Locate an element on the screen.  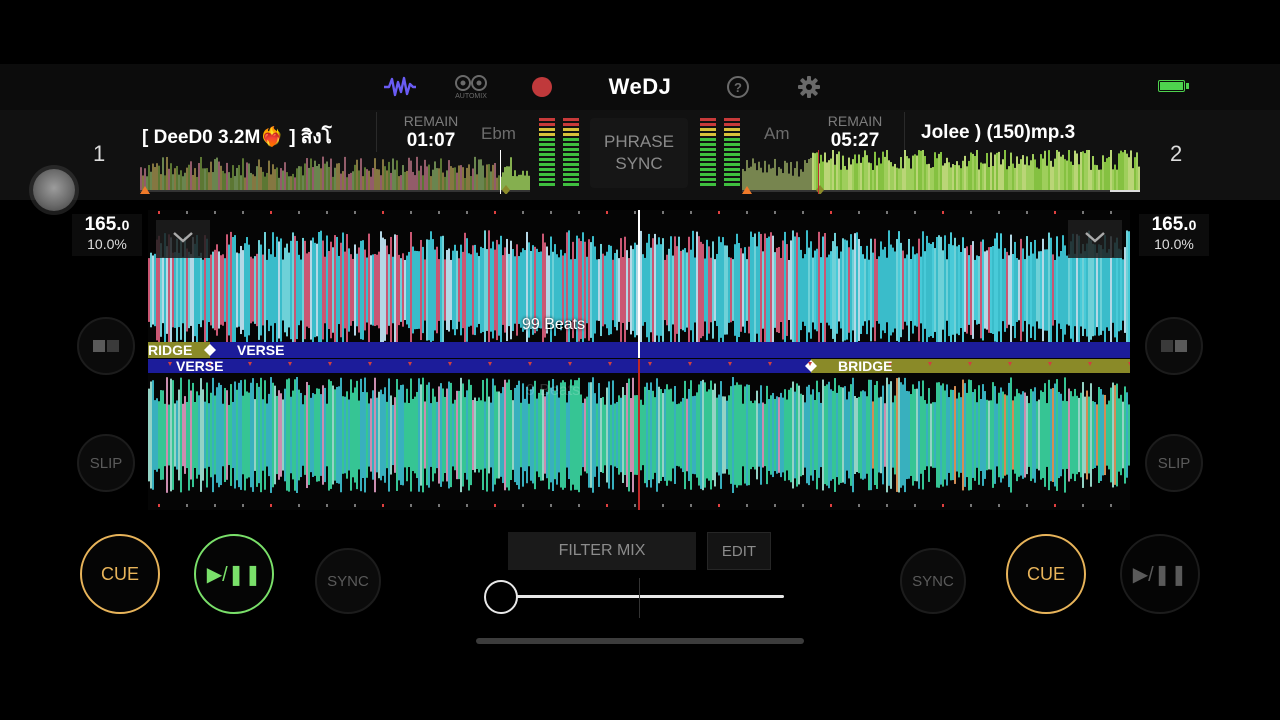
deck1-cue-button: CUE is located at coordinates (120, 574).